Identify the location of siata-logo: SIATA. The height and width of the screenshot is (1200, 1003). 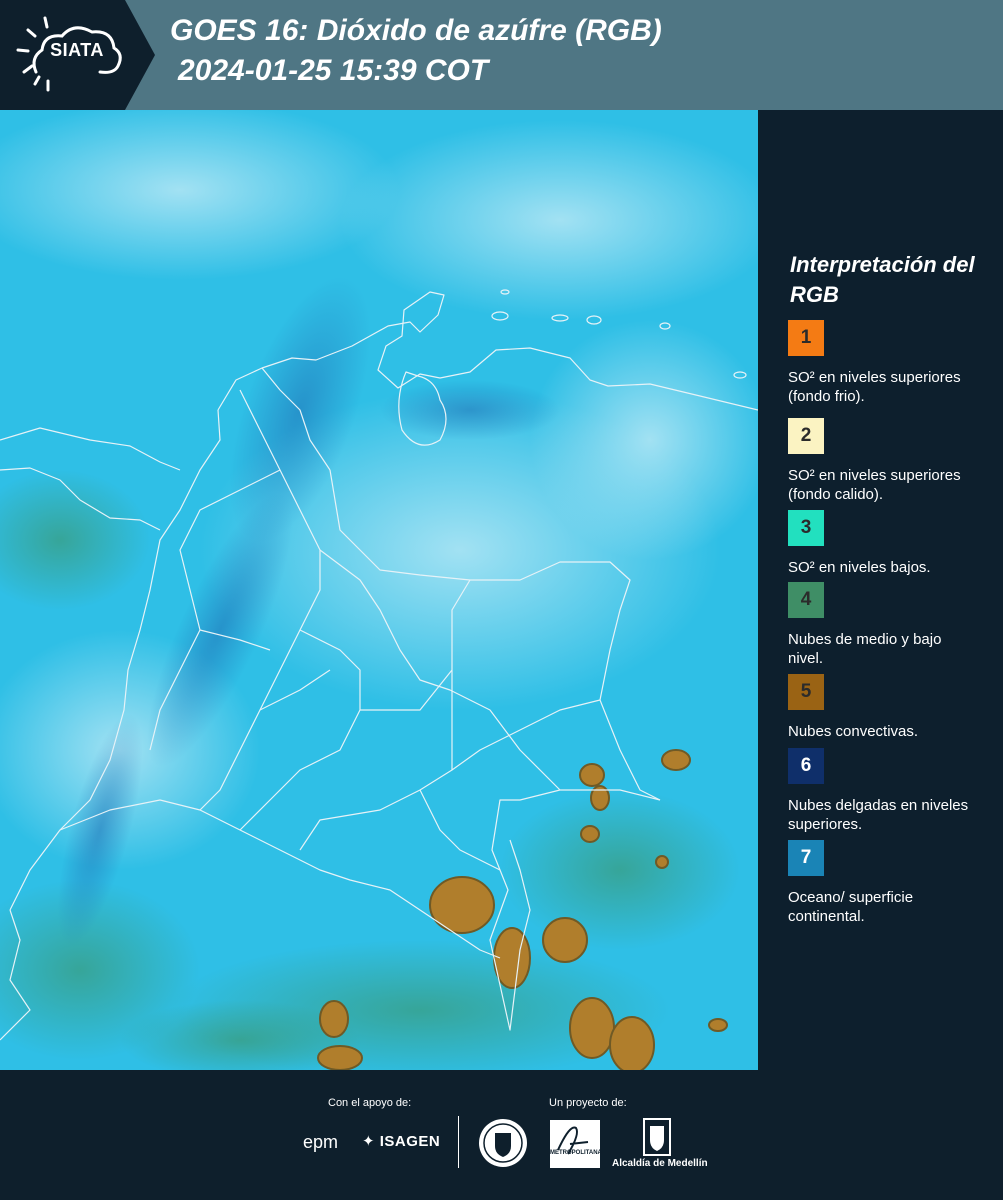
(77, 55).